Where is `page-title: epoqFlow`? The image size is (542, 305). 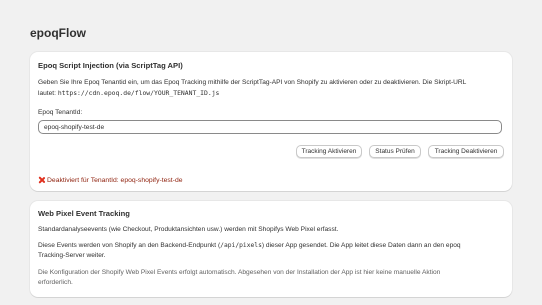 page-title: epoqFlow is located at coordinates (58, 33).